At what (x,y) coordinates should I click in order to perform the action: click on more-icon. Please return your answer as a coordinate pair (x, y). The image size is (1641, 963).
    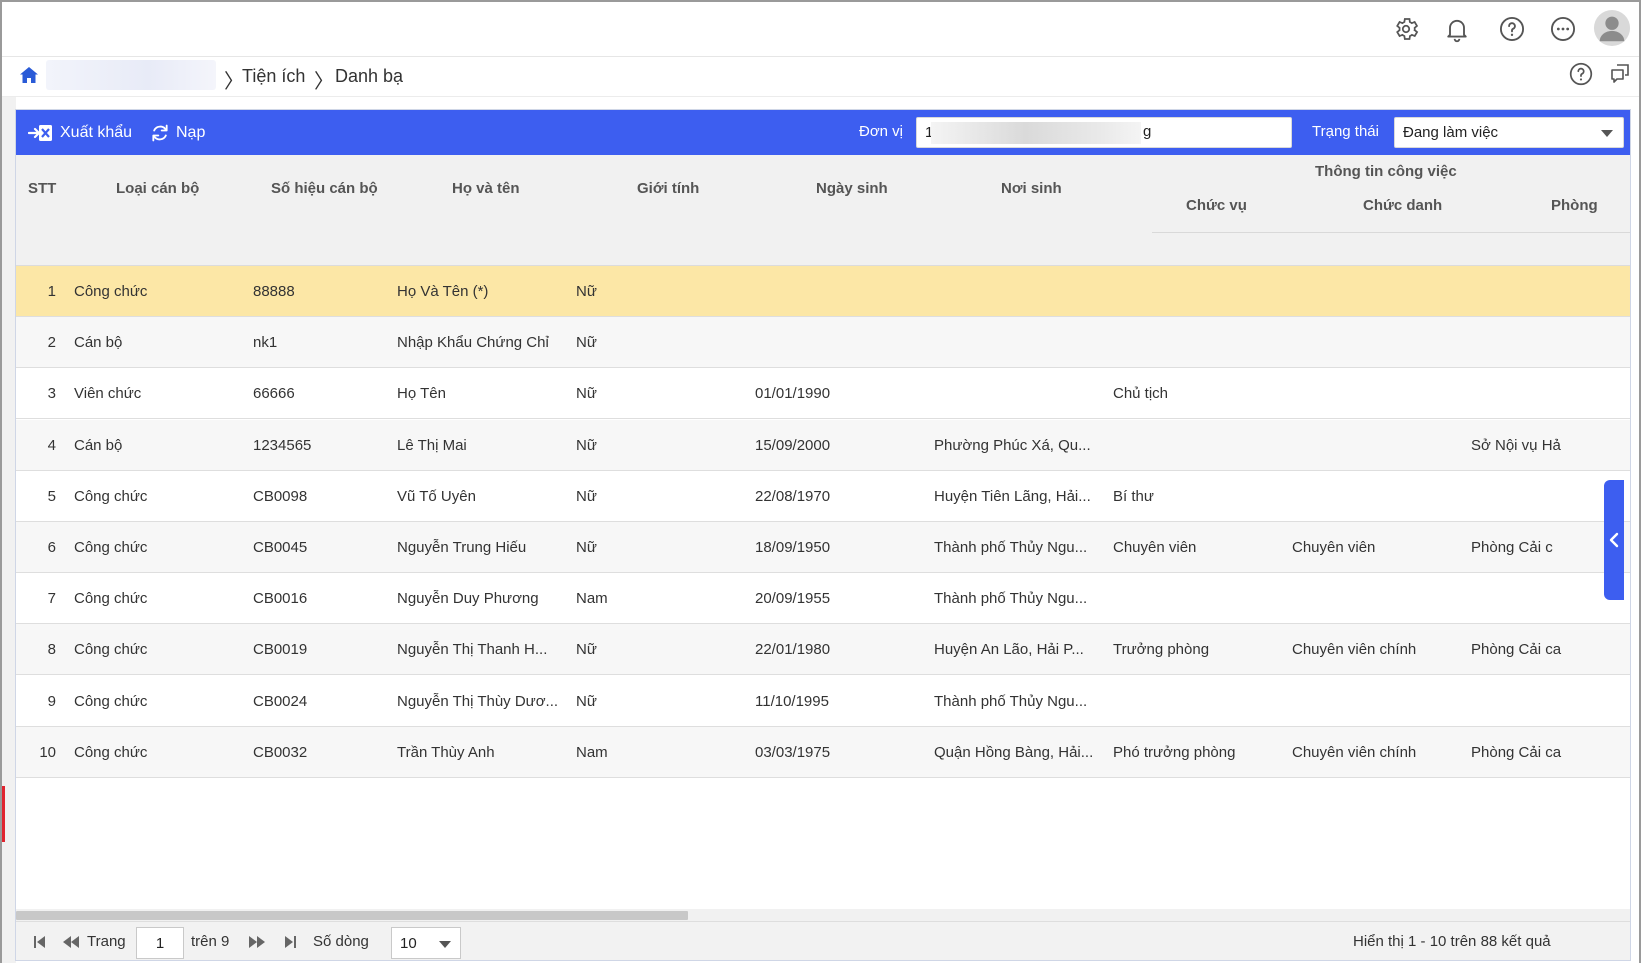
    Looking at the image, I should click on (1563, 29).